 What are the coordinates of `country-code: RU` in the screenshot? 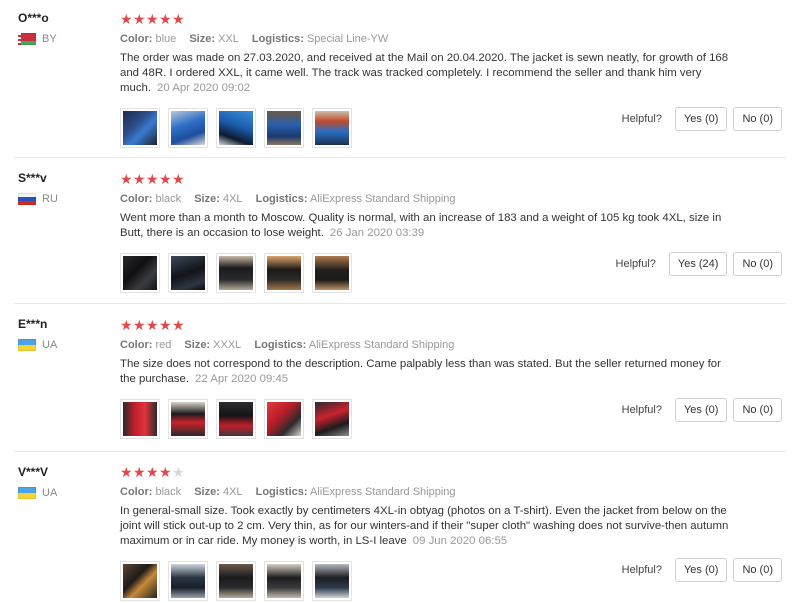 It's located at (50, 199).